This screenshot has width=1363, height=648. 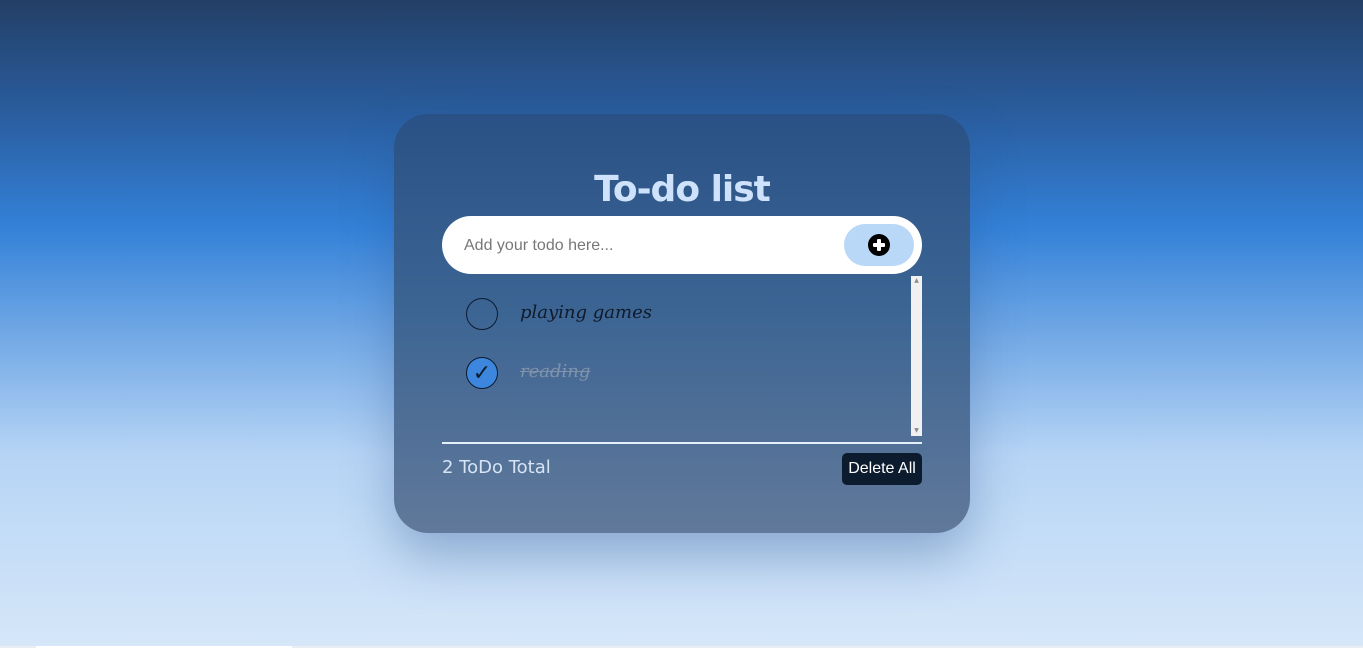 I want to click on divider, so click(x=682, y=443).